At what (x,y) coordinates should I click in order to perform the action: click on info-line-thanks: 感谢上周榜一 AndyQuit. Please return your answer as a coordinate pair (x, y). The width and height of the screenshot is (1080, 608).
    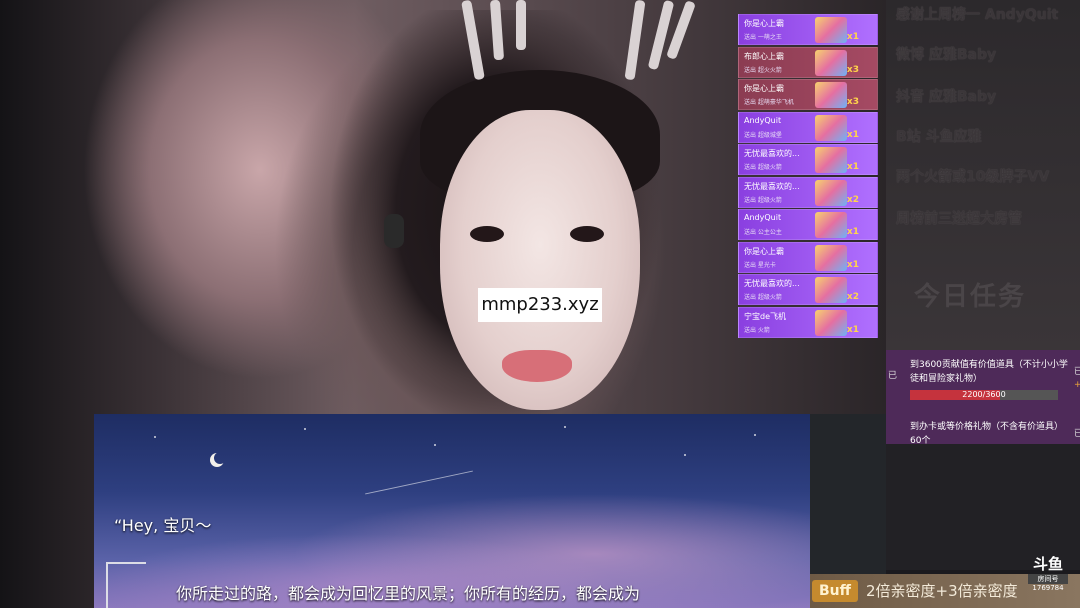
    Looking at the image, I should click on (977, 15).